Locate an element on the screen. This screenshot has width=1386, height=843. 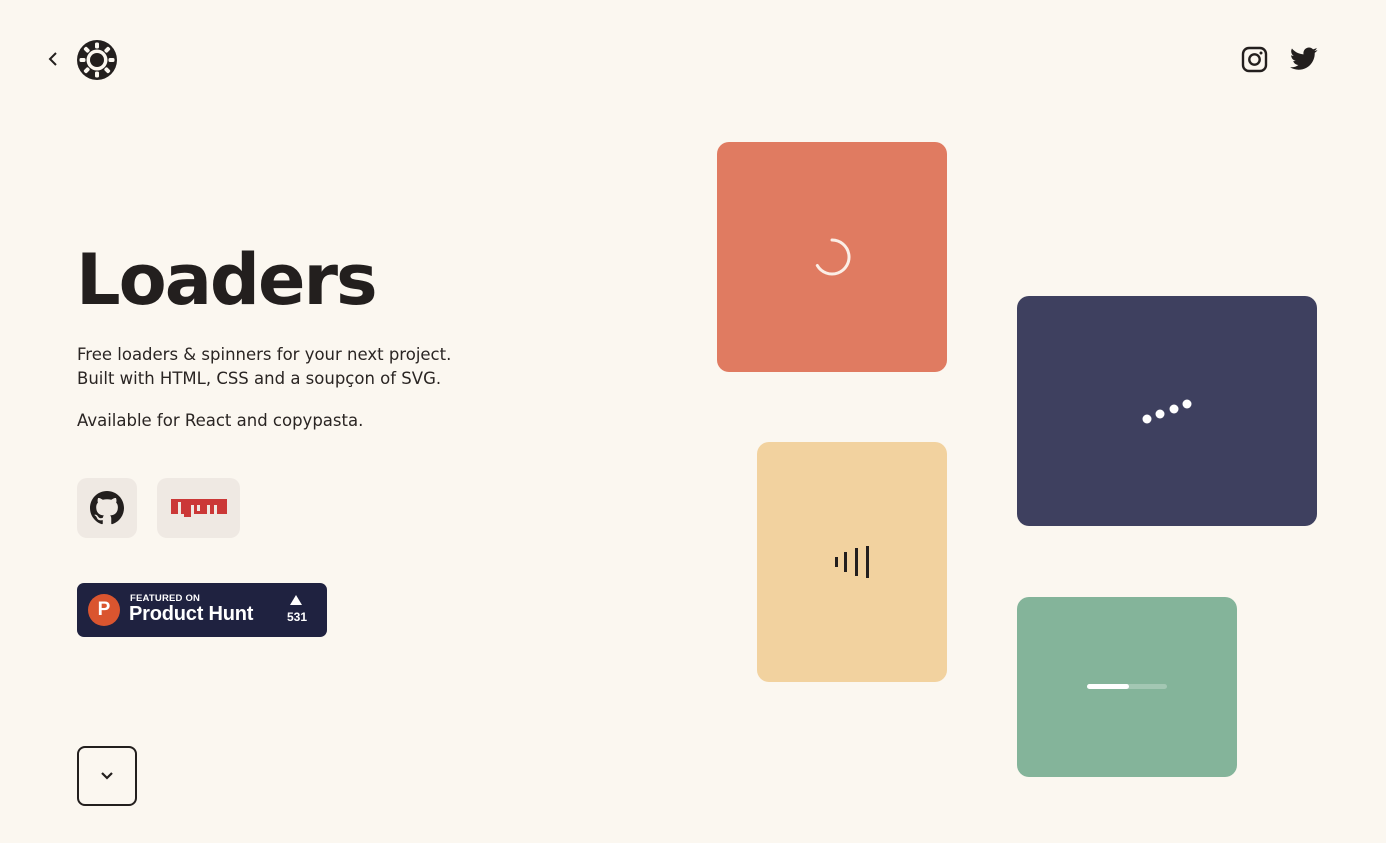
scroll-down-button is located at coordinates (107, 776).